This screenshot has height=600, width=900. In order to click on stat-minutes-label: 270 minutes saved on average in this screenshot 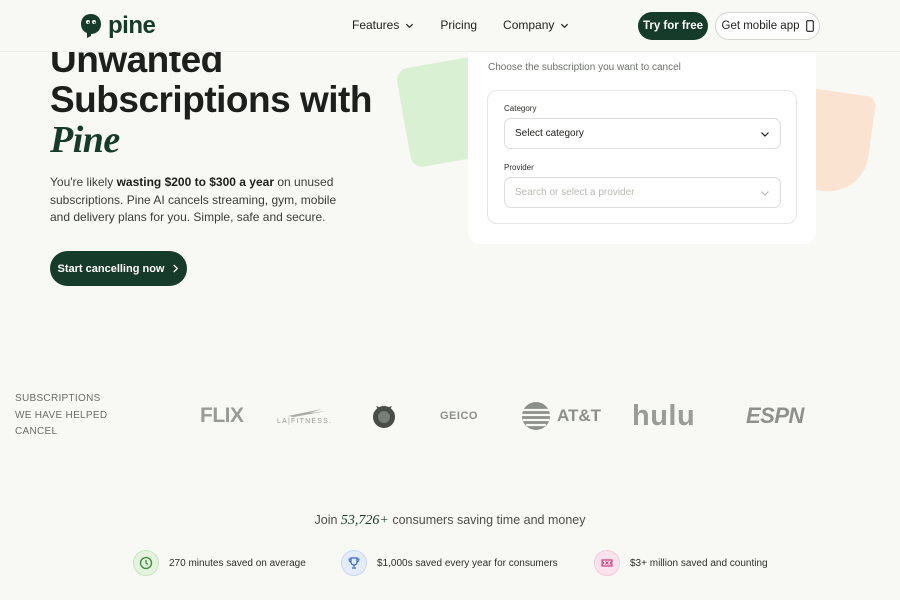, I will do `click(237, 563)`.